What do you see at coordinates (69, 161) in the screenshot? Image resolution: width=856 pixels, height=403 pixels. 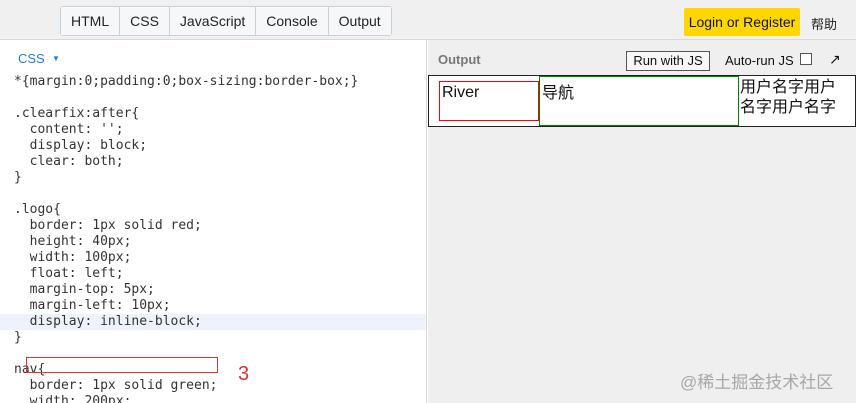 I see `code-line: clear: both;` at bounding box center [69, 161].